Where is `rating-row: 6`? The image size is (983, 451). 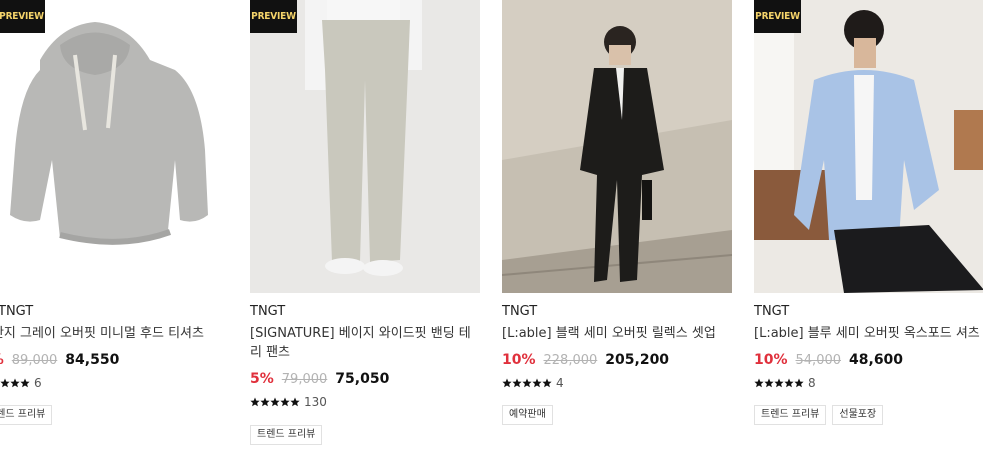
rating-row: 6 is located at coordinates (21, 383).